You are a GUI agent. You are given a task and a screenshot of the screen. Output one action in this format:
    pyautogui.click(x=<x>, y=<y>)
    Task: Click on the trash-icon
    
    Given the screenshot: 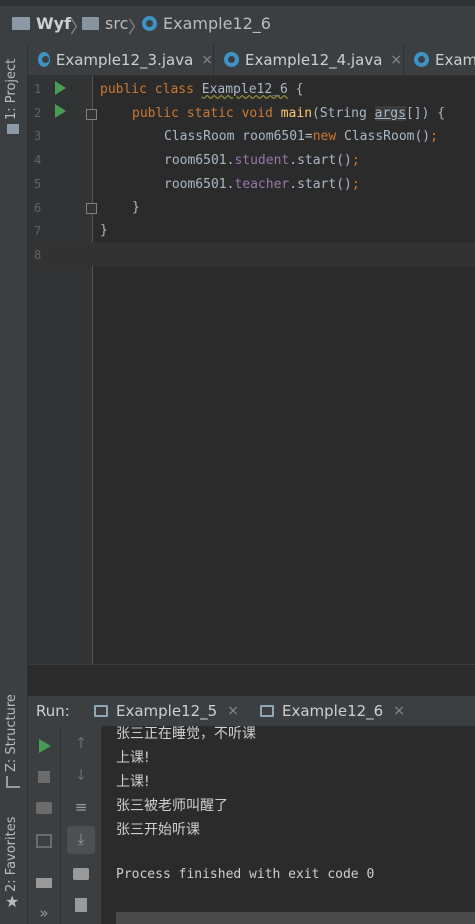 What is the action you would take?
    pyautogui.click(x=81, y=905)
    